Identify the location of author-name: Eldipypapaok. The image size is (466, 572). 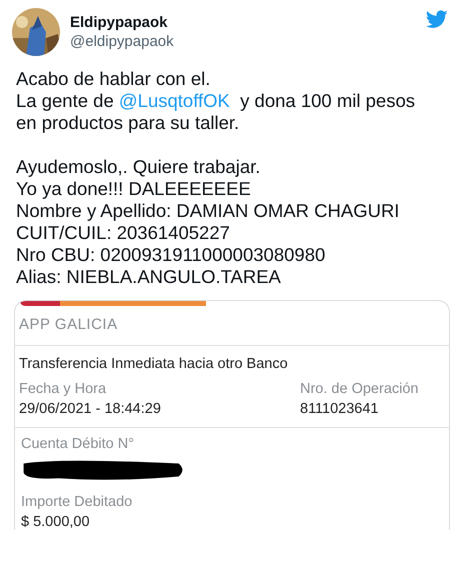
(119, 22).